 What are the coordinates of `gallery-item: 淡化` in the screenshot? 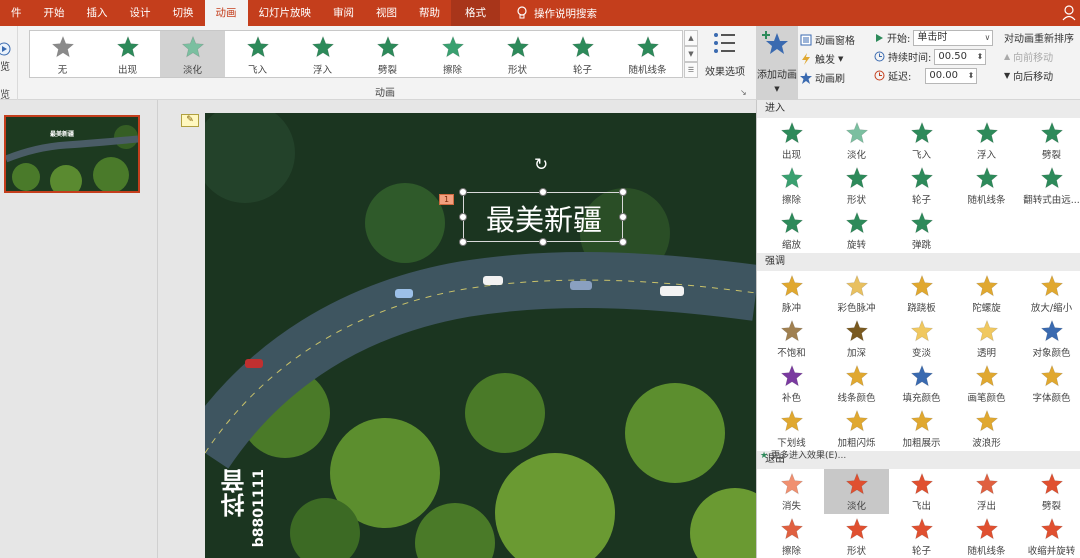 It's located at (192, 54).